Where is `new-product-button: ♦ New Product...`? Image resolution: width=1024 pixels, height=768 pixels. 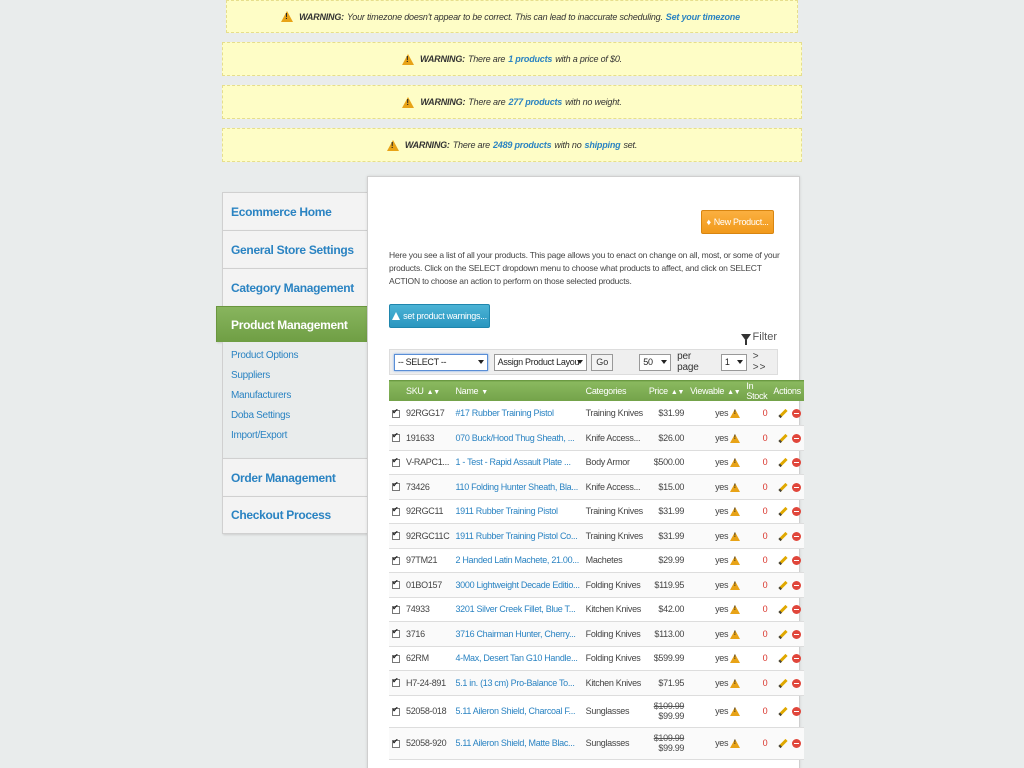
new-product-button: ♦ New Product... is located at coordinates (737, 222).